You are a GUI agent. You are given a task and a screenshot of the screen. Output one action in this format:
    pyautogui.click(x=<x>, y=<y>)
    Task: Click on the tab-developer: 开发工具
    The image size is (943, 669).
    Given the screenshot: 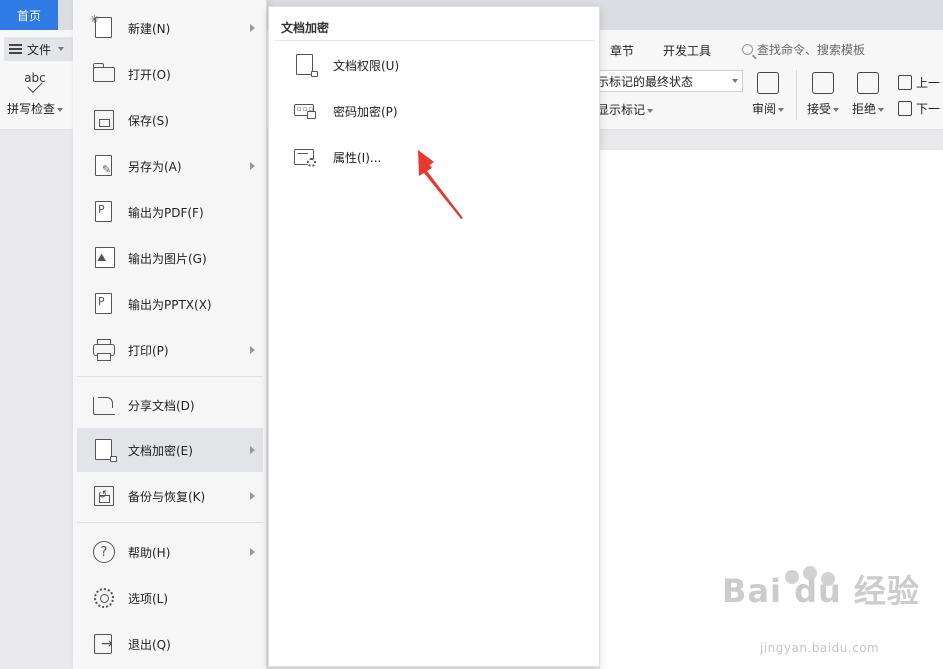 What is the action you would take?
    pyautogui.click(x=687, y=50)
    